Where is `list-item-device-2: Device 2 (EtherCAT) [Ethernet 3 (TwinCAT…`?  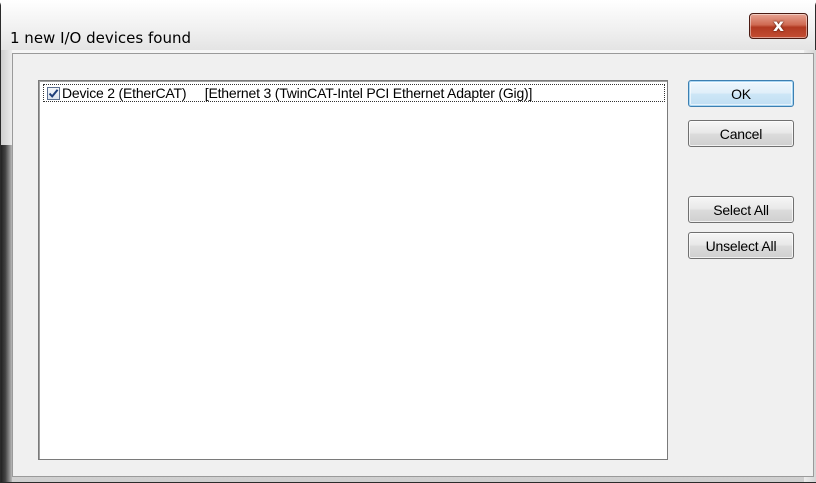 list-item-device-2: Device 2 (EtherCAT) [Ethernet 3 (TwinCAT… is located at coordinates (354, 93).